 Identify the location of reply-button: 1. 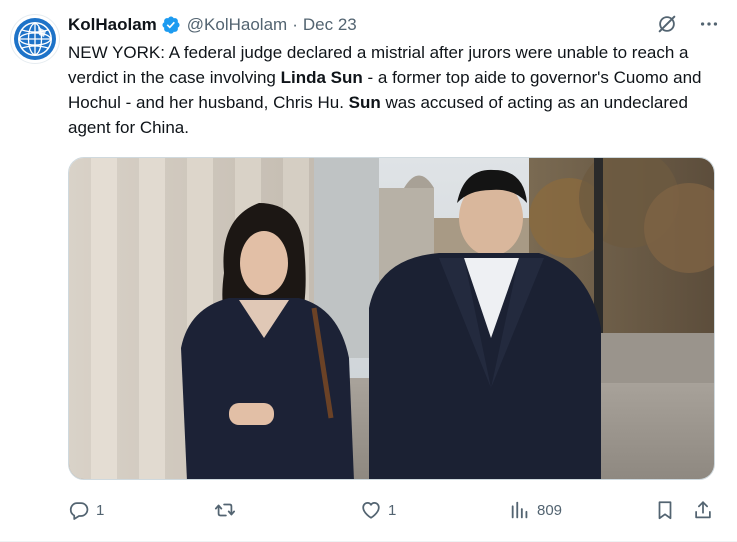
(86, 510).